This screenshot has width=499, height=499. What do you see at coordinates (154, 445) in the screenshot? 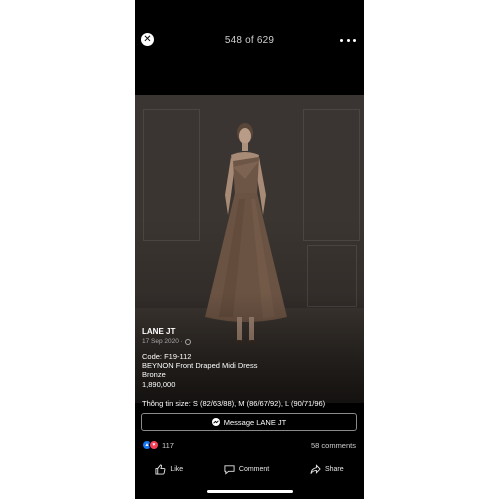
I see `love-reaction-icon: ♥` at bounding box center [154, 445].